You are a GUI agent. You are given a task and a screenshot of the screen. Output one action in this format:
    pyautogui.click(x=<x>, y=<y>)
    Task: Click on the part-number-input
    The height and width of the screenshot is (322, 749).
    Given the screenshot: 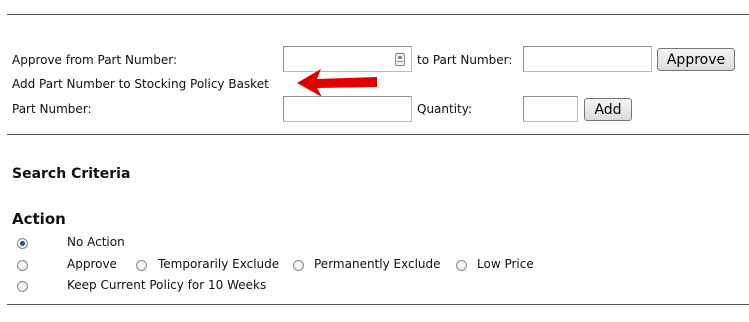 What is the action you would take?
    pyautogui.click(x=347, y=109)
    